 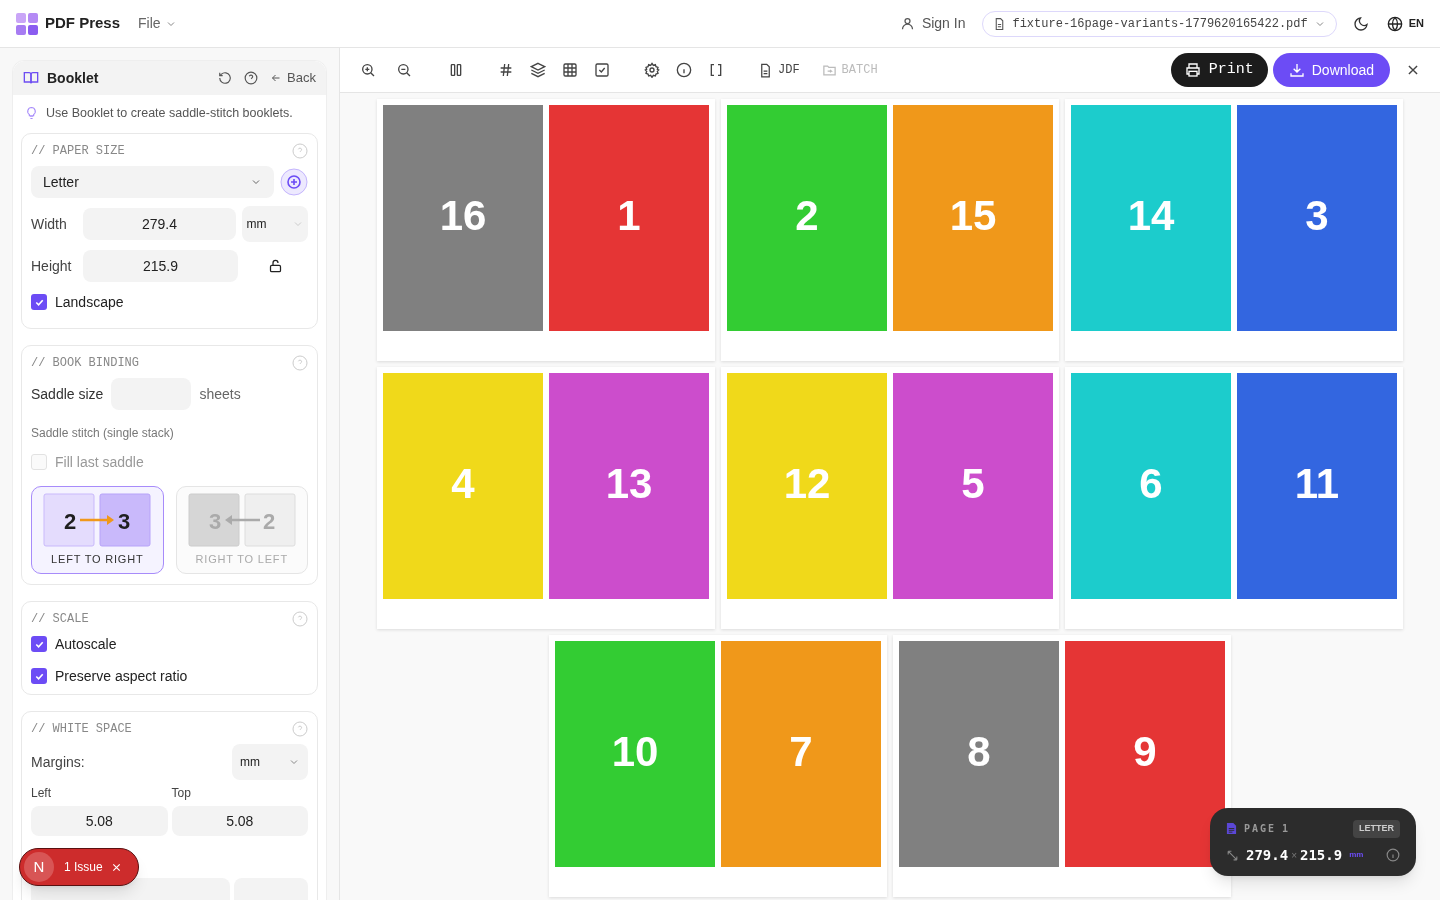 What do you see at coordinates (635, 751) in the screenshot?
I see `page-number: 10` at bounding box center [635, 751].